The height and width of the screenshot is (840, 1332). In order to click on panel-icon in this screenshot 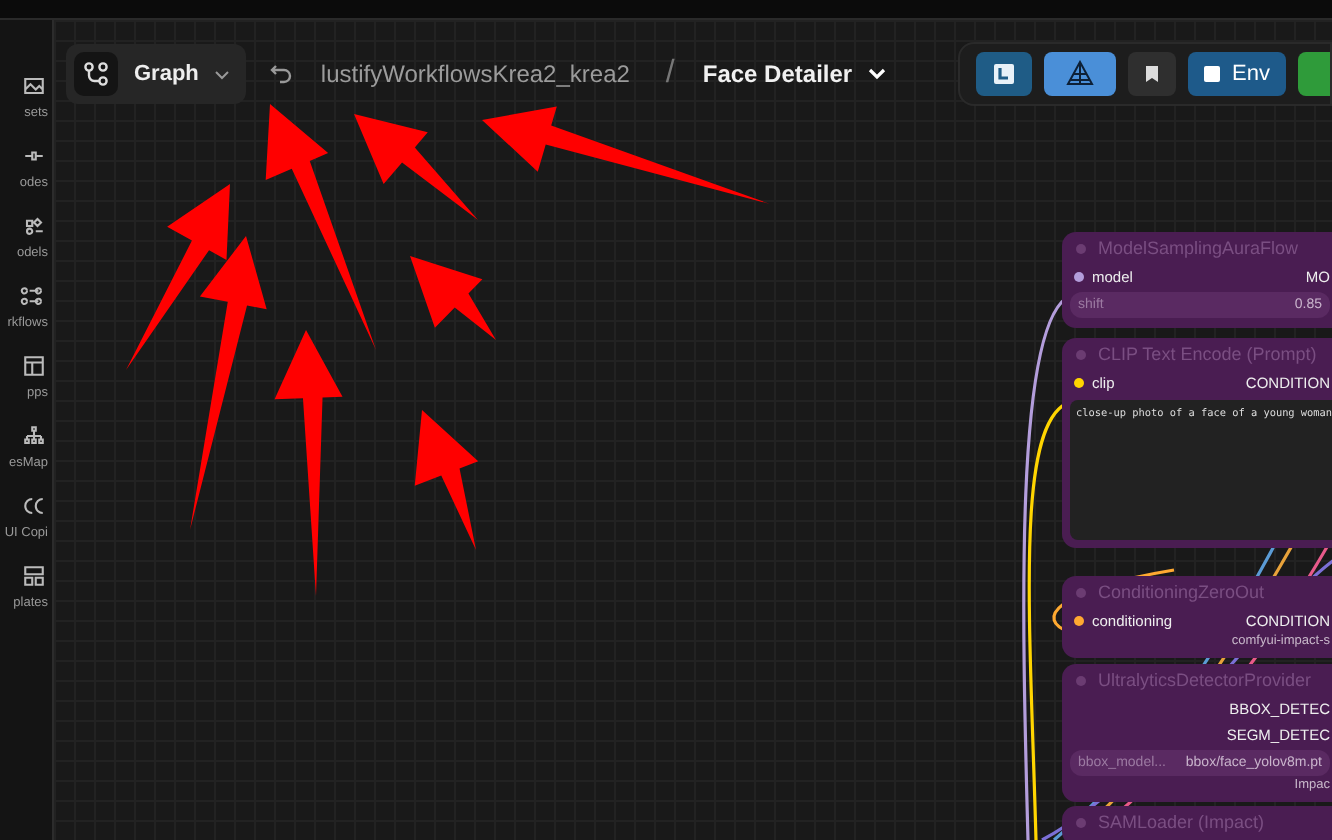, I will do `click(1004, 74)`.